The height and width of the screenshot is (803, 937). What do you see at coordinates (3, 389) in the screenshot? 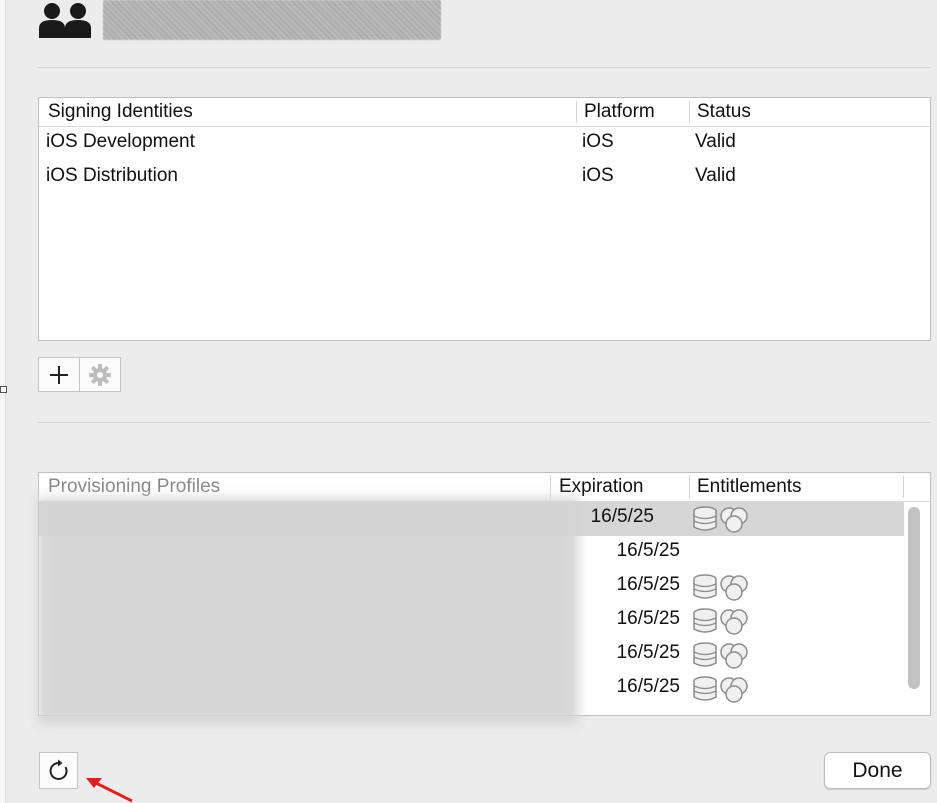
I see `resize-handle` at bounding box center [3, 389].